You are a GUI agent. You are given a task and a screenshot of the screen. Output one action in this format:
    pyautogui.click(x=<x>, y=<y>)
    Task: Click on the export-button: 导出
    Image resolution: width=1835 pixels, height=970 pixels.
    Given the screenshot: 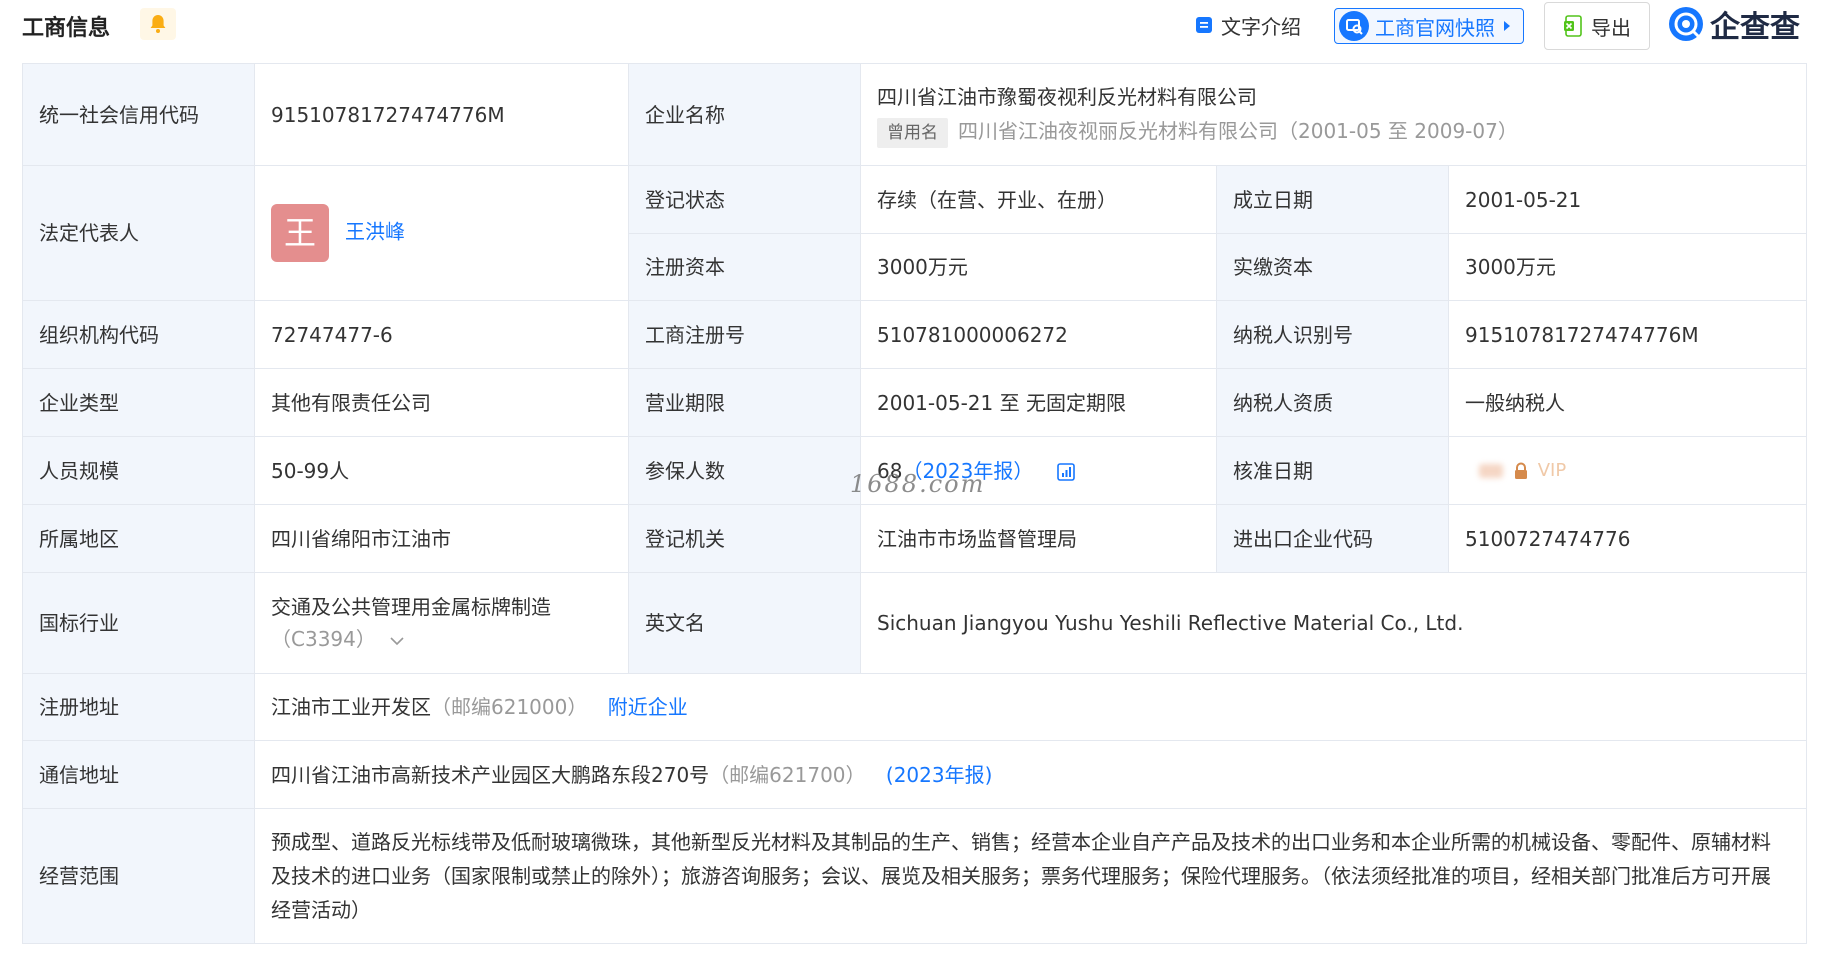 What is the action you would take?
    pyautogui.click(x=1597, y=26)
    